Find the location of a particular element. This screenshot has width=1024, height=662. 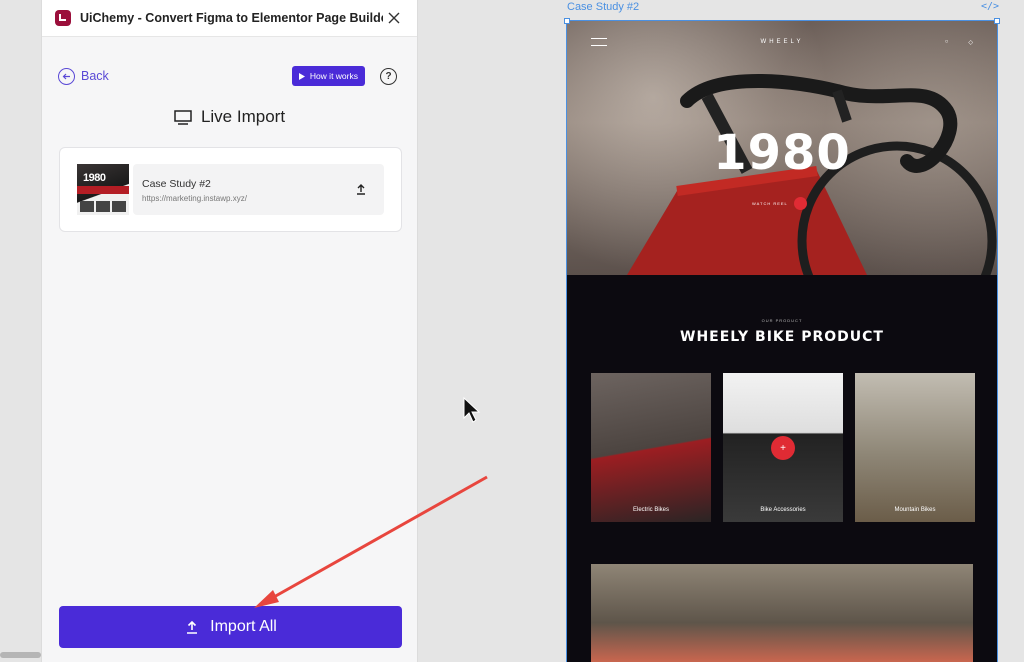

nav-row: Back How it works ? is located at coordinates (227, 76).